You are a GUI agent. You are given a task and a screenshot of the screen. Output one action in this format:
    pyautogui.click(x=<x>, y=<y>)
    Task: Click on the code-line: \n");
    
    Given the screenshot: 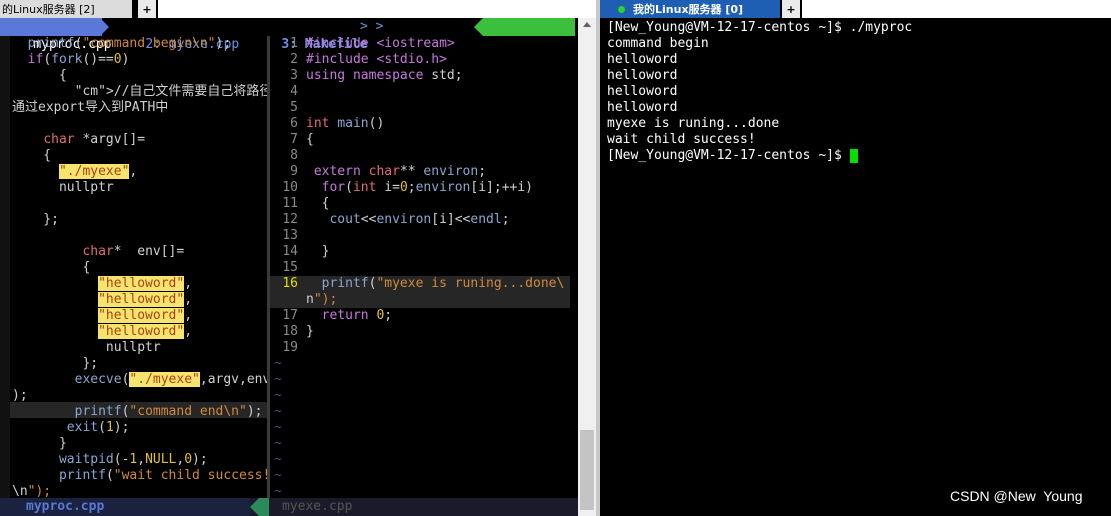 What is the action you would take?
    pyautogui.click(x=32, y=491)
    